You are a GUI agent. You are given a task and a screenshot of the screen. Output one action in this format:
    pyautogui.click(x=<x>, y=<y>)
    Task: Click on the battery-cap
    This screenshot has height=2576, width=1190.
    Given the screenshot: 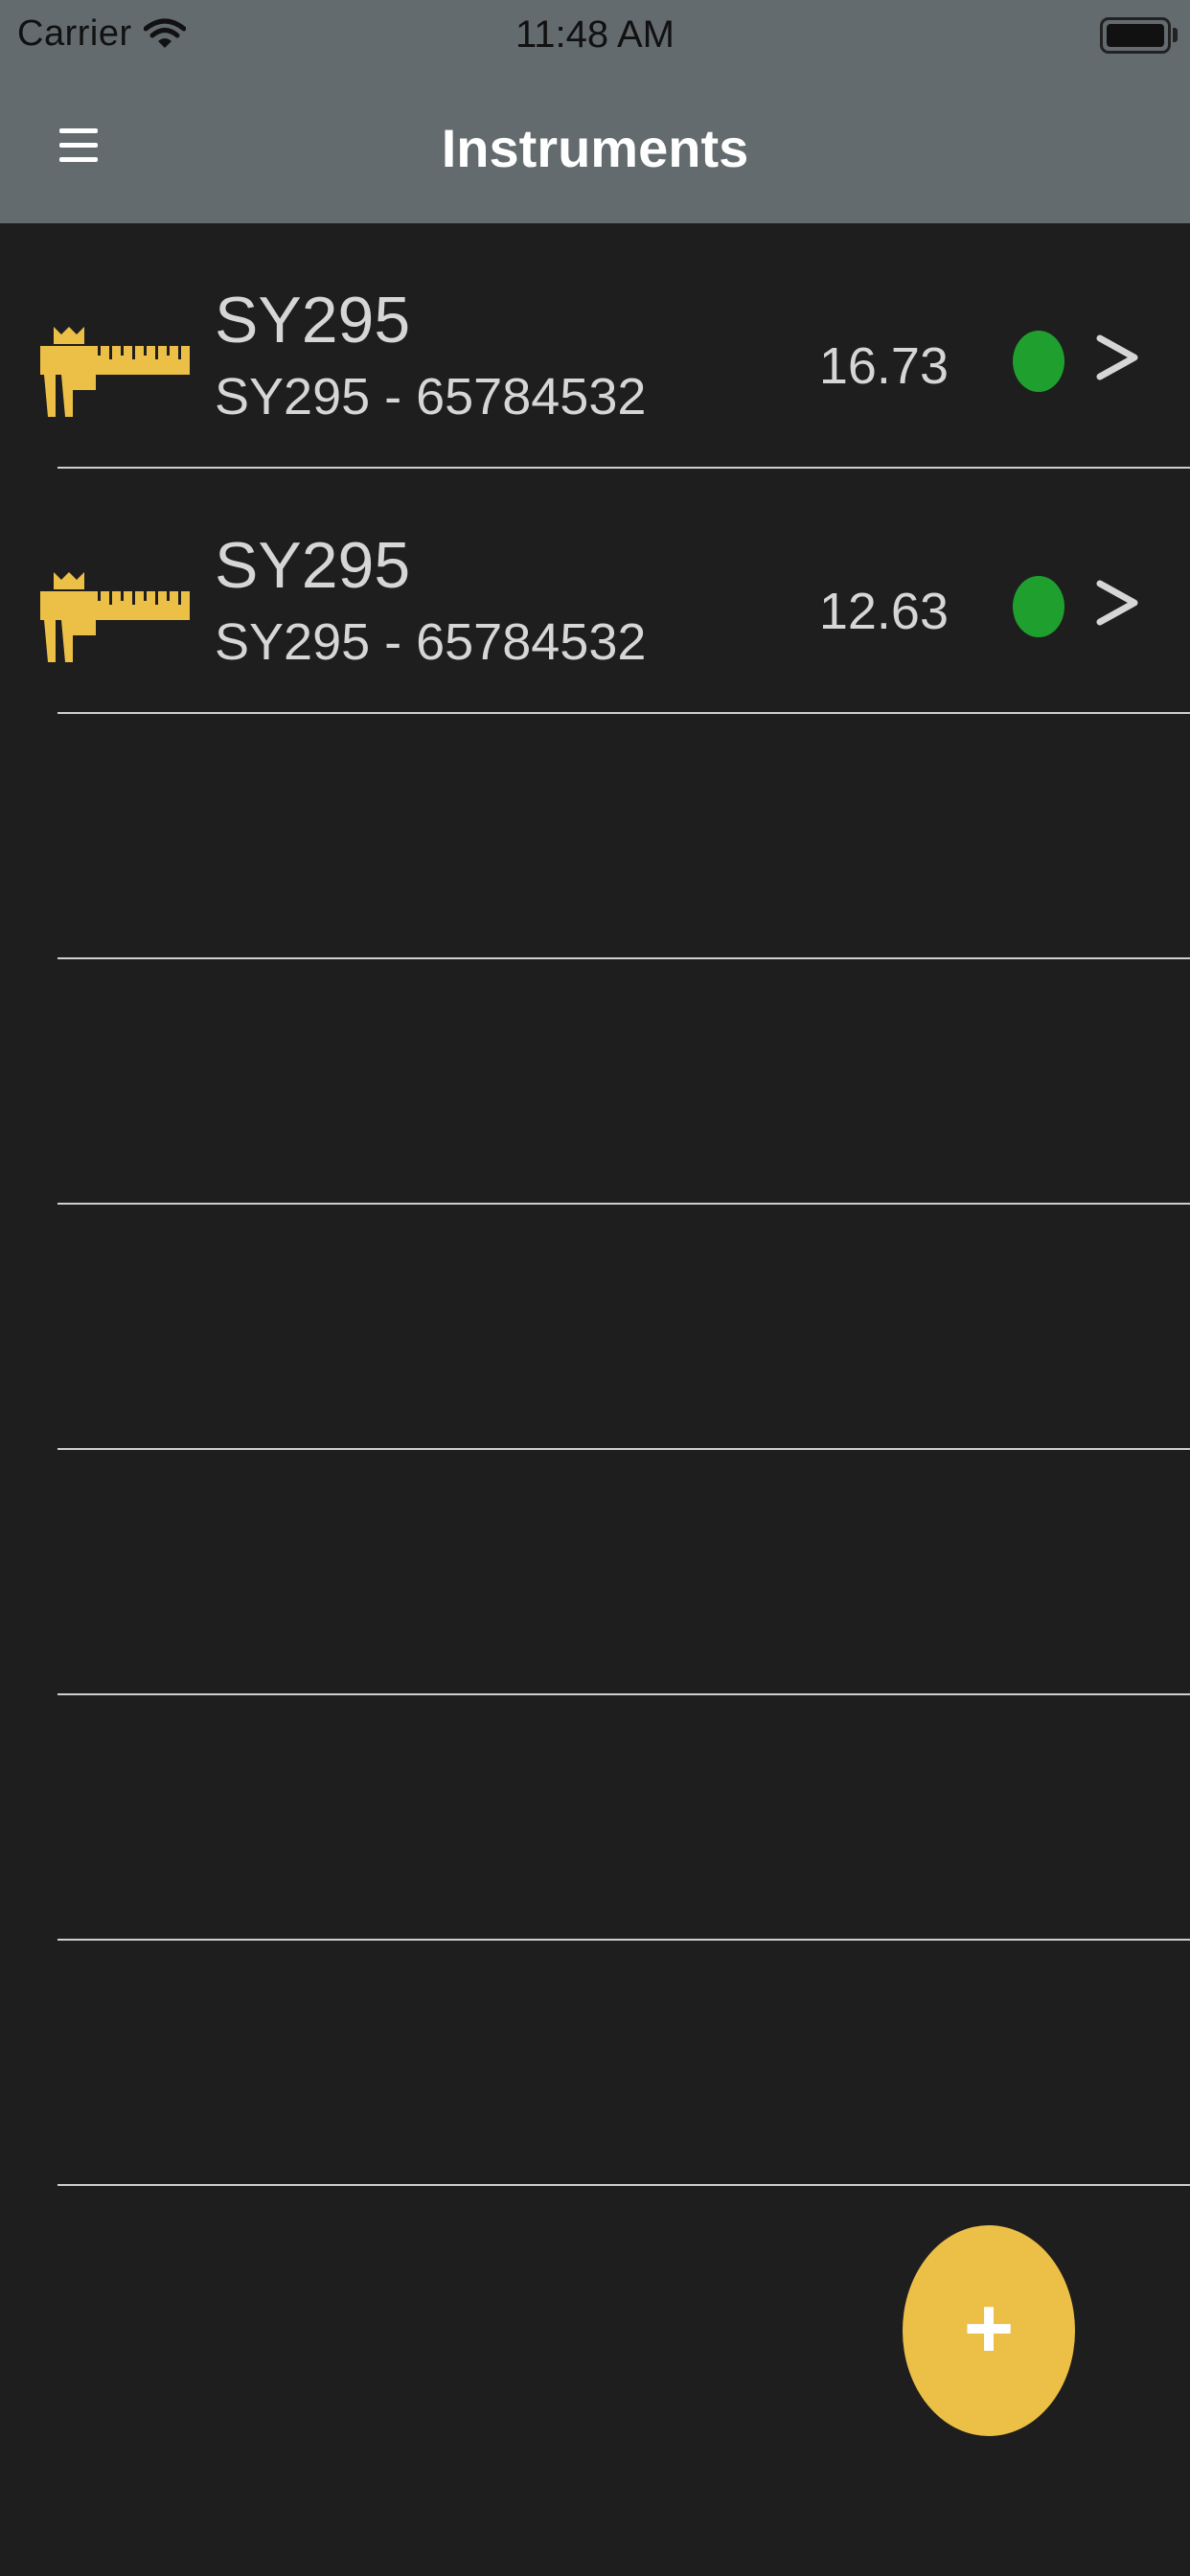 What is the action you would take?
    pyautogui.click(x=1175, y=35)
    